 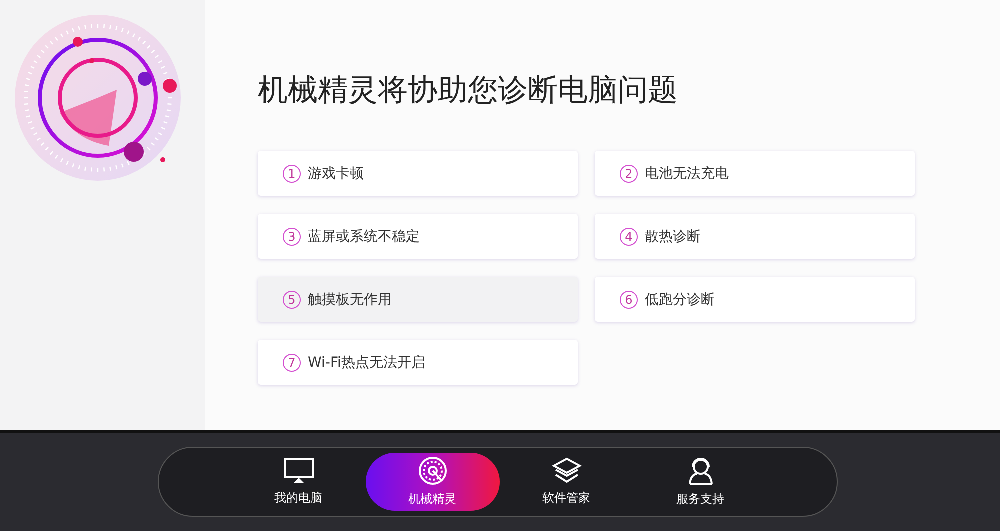 I want to click on problem-option: 4 散热诊断, so click(x=755, y=236).